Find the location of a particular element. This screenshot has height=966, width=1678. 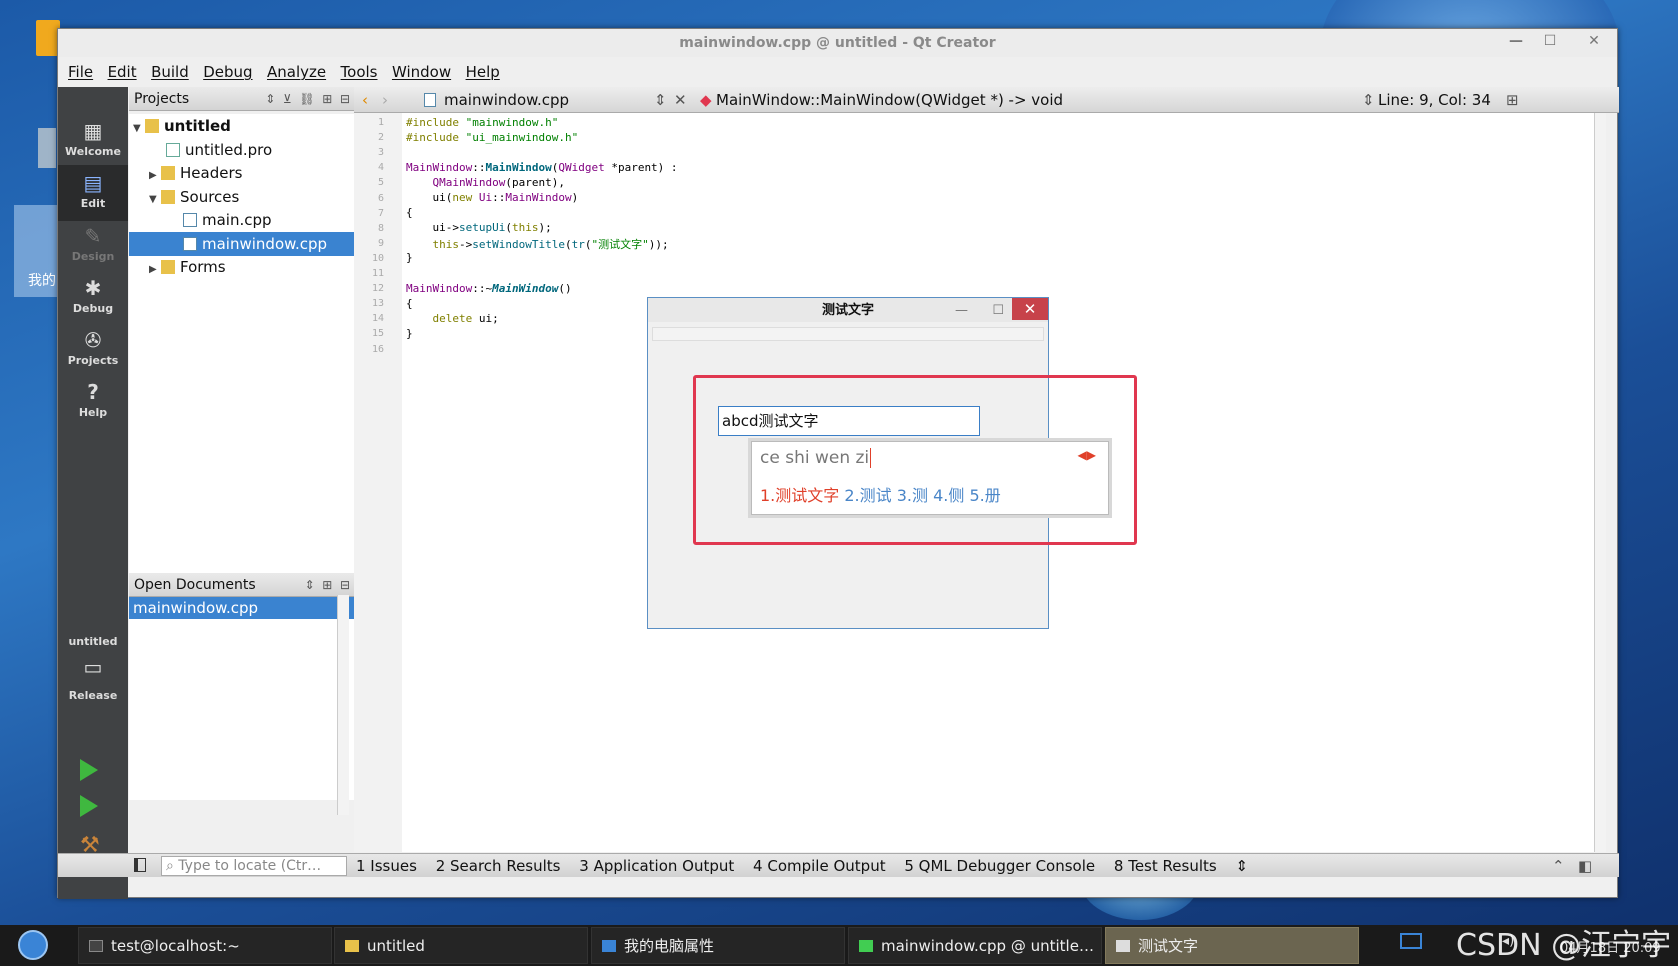

panel-toolbar-icons: ⇕ ⊞ ⊟ is located at coordinates (327, 585).